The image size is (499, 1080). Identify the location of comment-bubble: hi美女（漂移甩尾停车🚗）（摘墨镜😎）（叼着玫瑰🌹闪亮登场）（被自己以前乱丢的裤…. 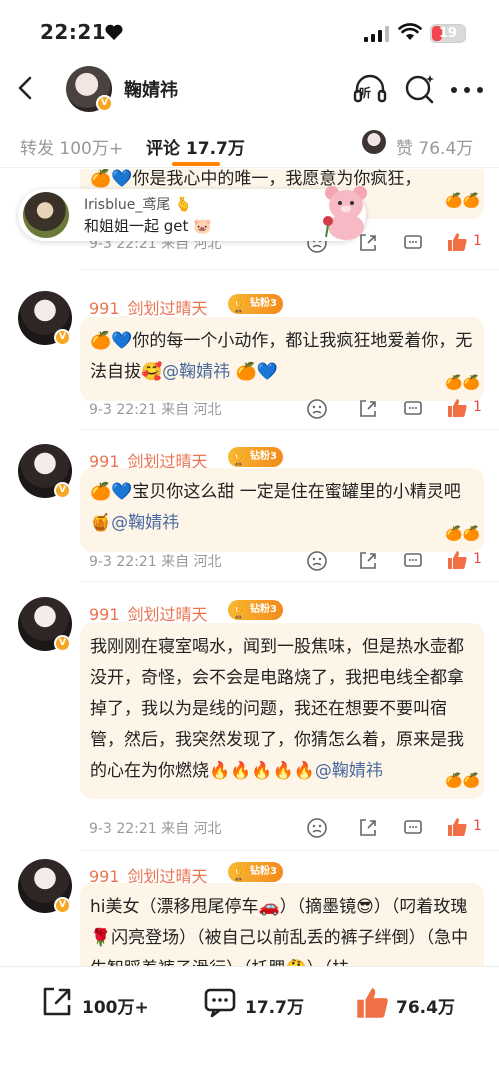
(282, 924).